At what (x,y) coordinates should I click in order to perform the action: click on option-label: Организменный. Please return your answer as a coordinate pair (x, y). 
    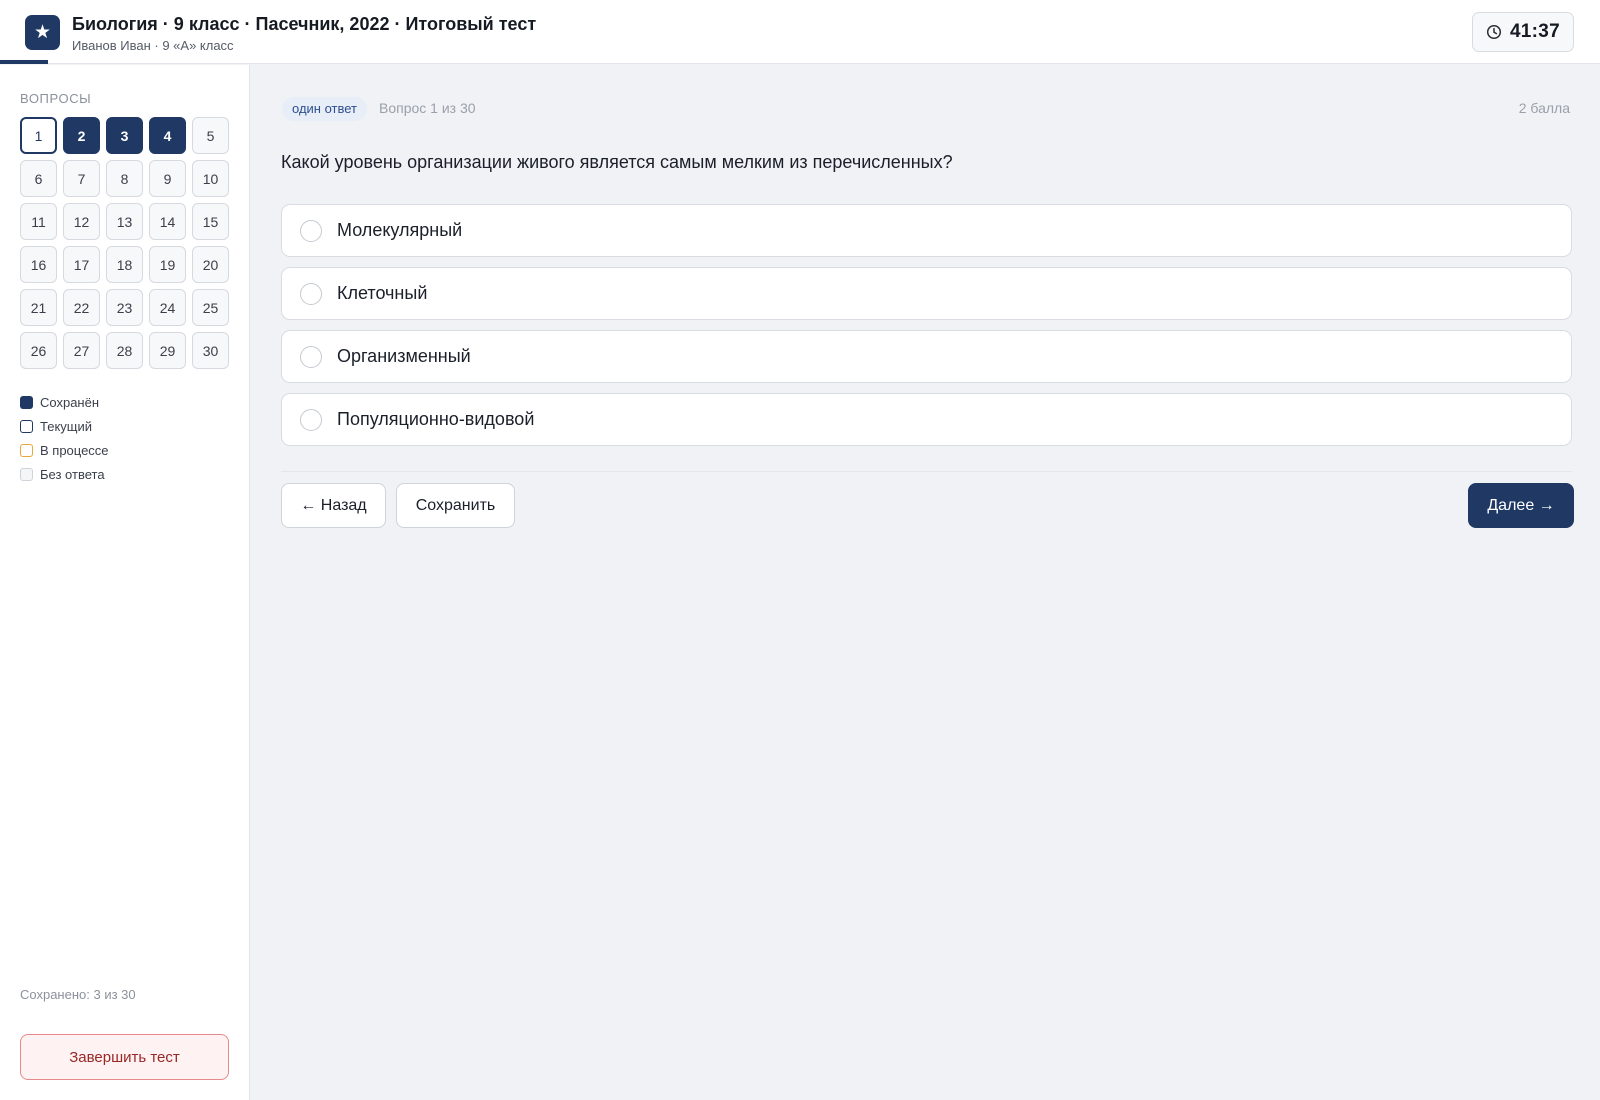
    Looking at the image, I should click on (404, 356).